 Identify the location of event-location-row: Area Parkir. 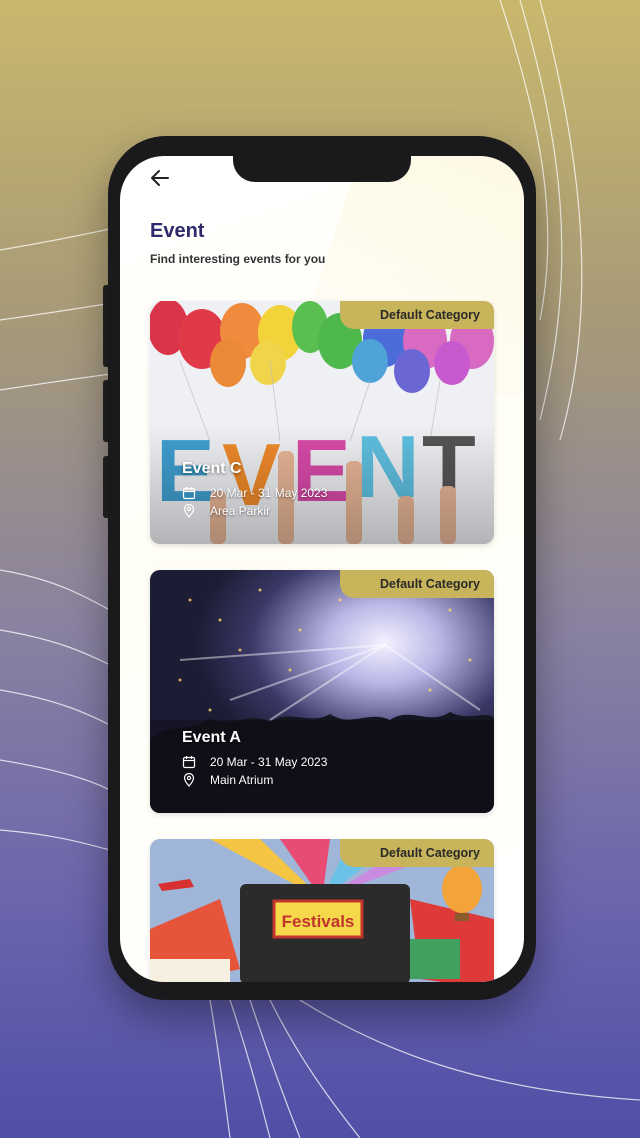
(254, 511).